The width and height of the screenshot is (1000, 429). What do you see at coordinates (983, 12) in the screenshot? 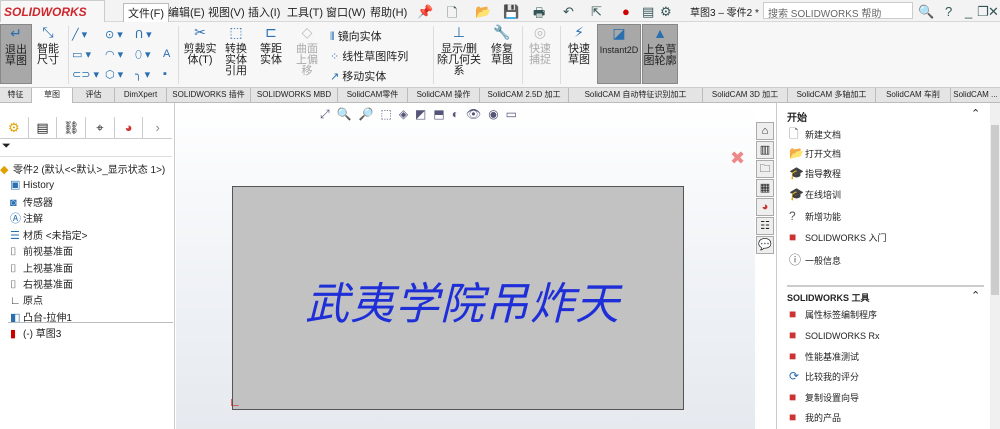
I see `restore-icon: ❐` at bounding box center [983, 12].